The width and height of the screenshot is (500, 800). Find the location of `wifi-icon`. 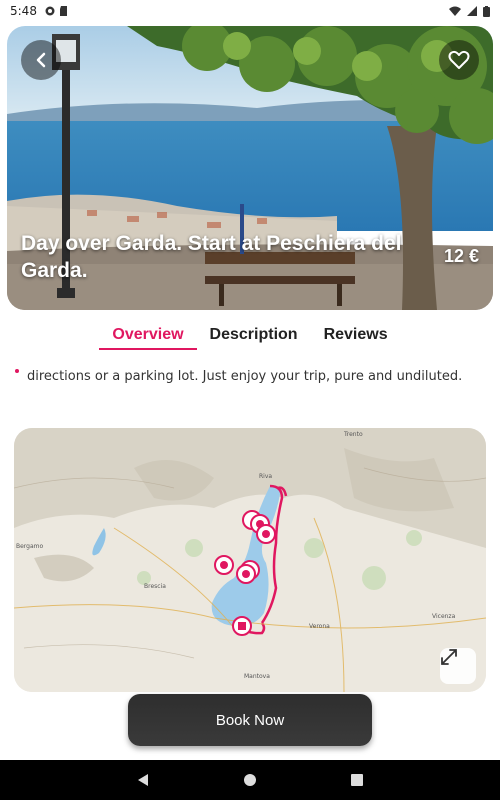

wifi-icon is located at coordinates (455, 11).